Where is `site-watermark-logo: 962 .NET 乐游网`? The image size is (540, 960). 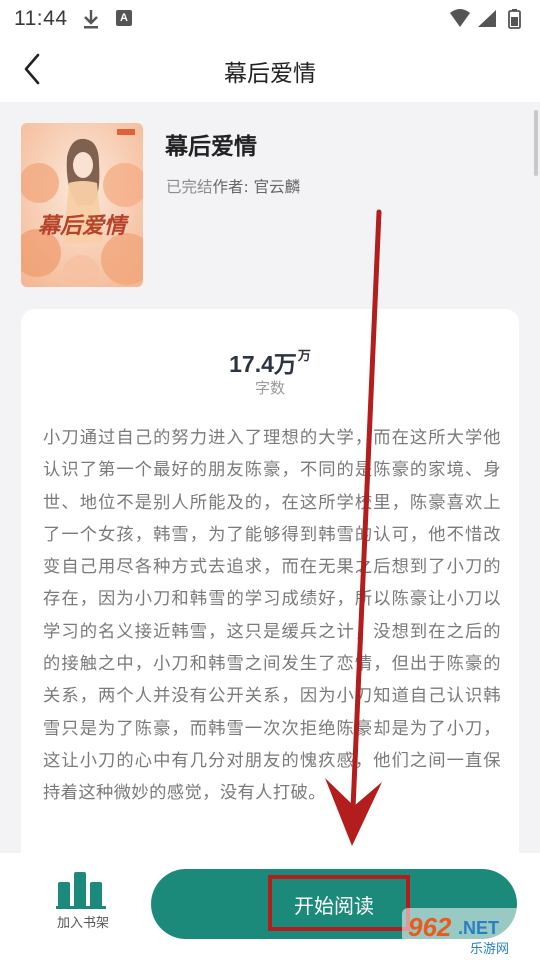 site-watermark-logo: 962 .NET 乐游网 is located at coordinates (469, 932).